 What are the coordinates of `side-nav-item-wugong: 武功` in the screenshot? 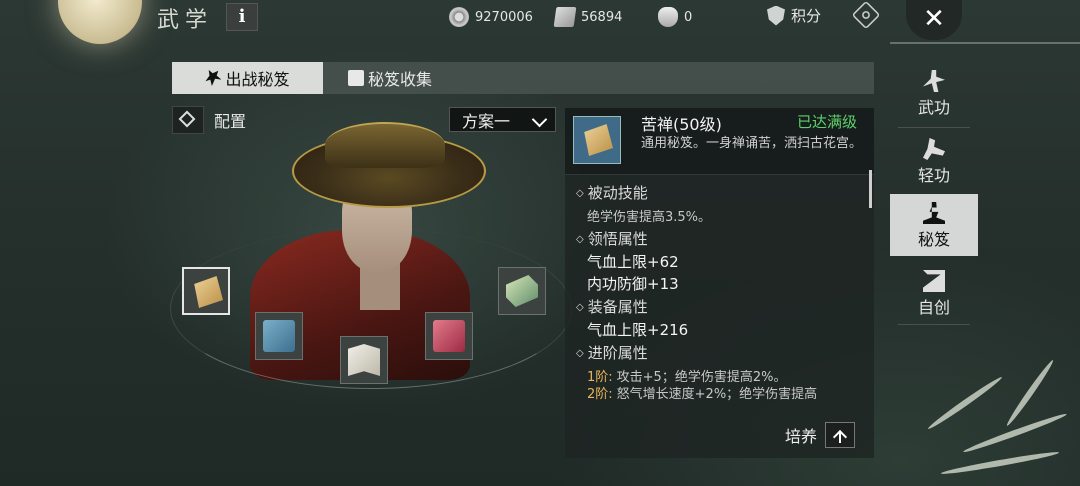 It's located at (934, 93).